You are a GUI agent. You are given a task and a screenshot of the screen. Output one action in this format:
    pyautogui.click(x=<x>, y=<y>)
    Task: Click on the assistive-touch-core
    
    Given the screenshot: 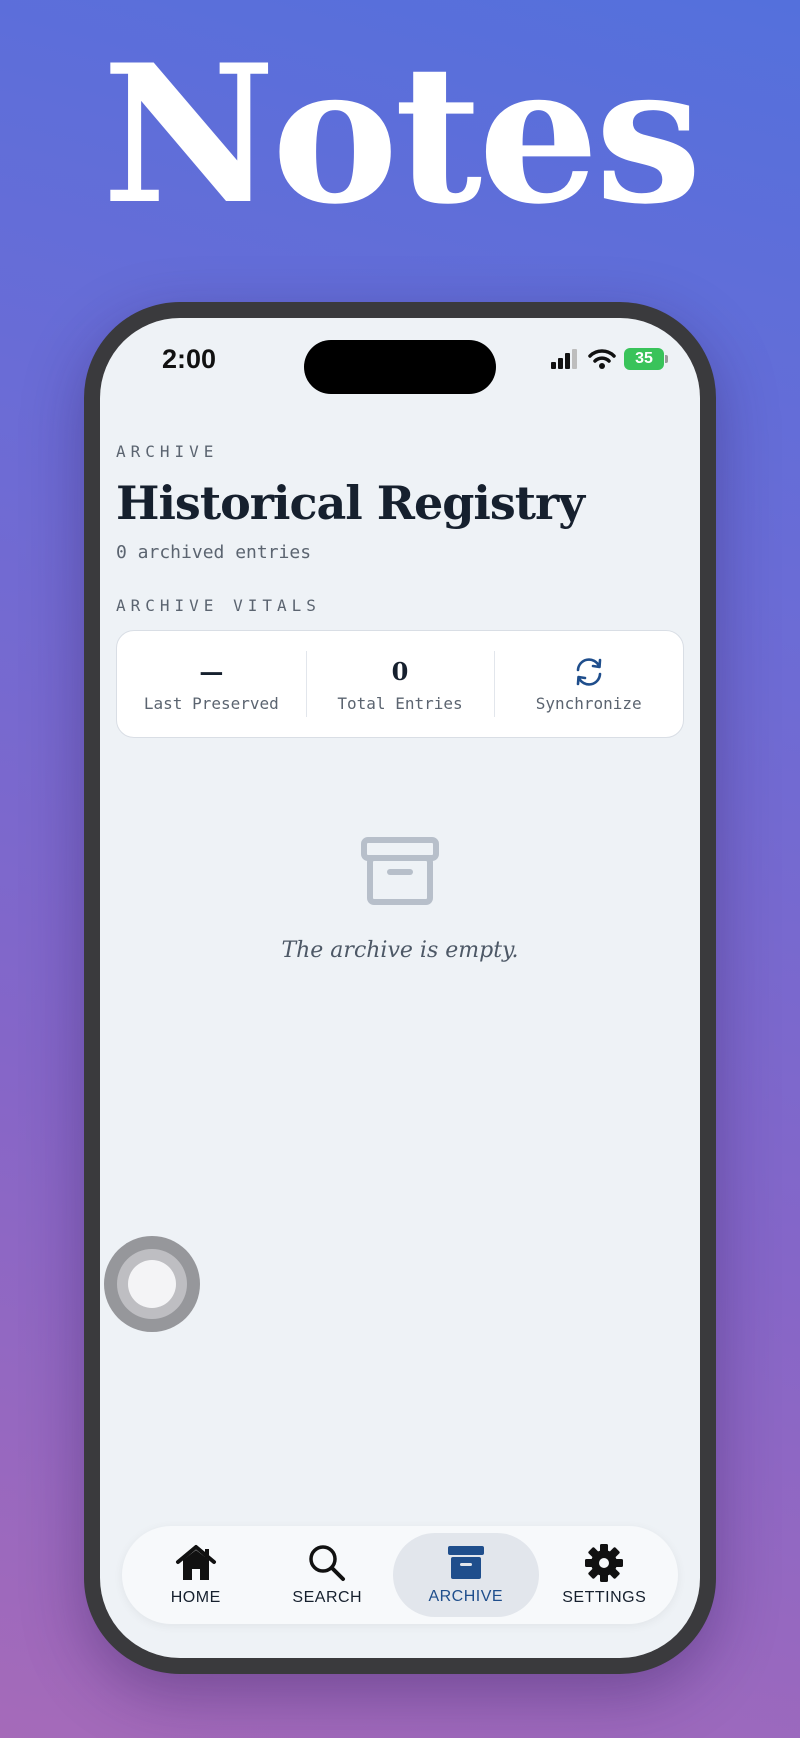 What is the action you would take?
    pyautogui.click(x=152, y=1284)
    